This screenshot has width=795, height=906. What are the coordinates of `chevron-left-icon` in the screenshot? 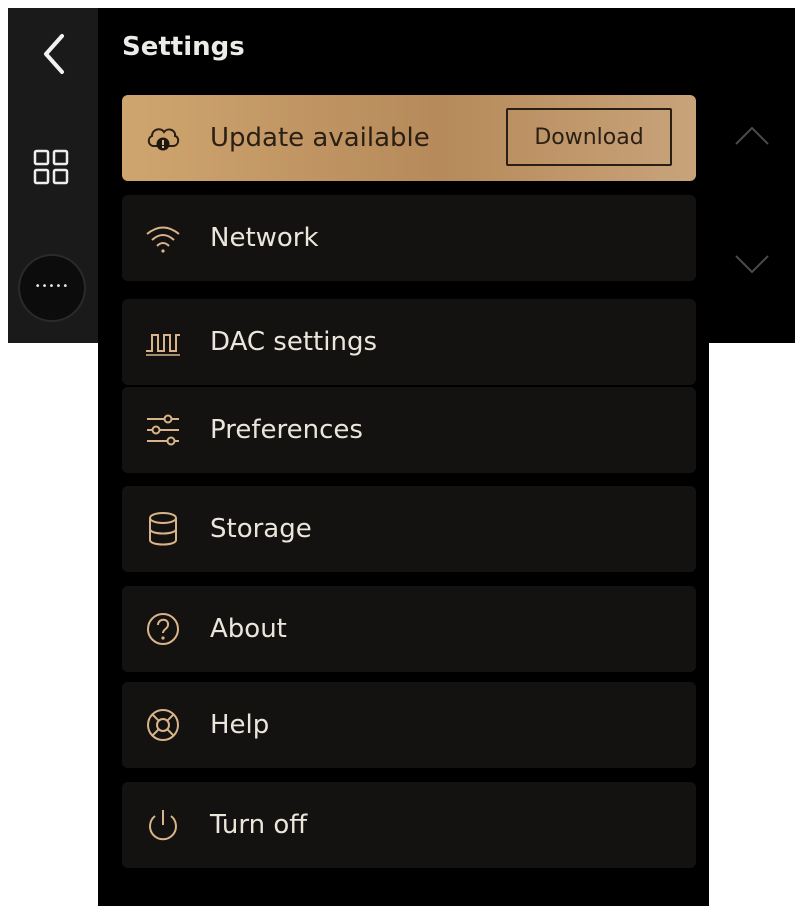 It's located at (54, 54).